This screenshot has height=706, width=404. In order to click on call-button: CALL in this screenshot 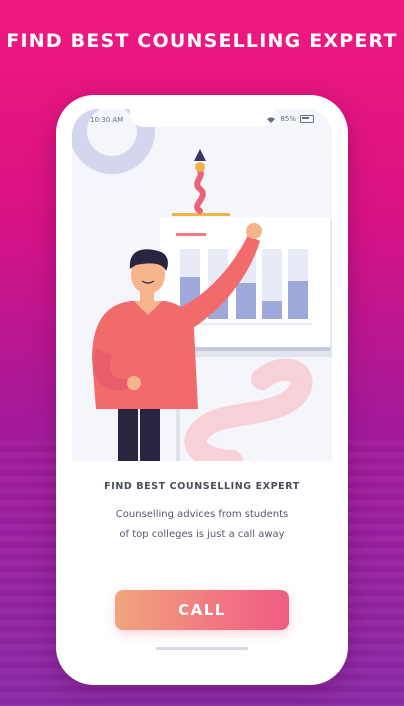, I will do `click(202, 610)`.